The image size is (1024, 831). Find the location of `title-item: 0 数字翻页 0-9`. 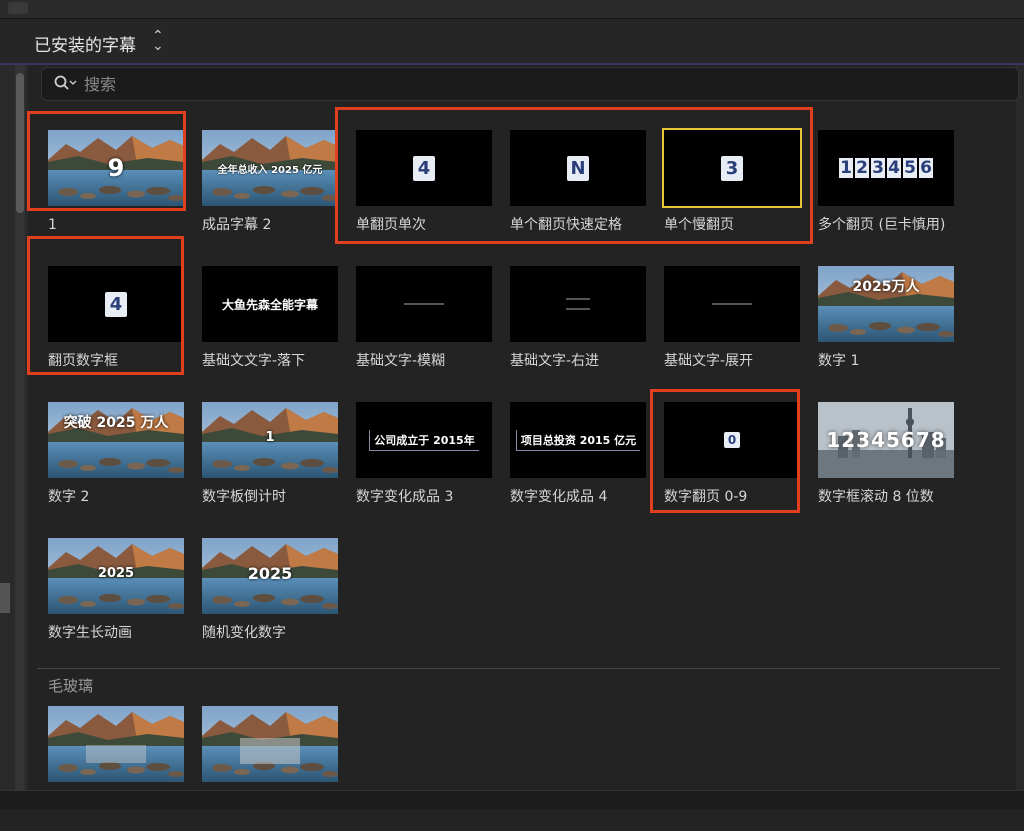

title-item: 0 数字翻页 0-9 is located at coordinates (739, 464).